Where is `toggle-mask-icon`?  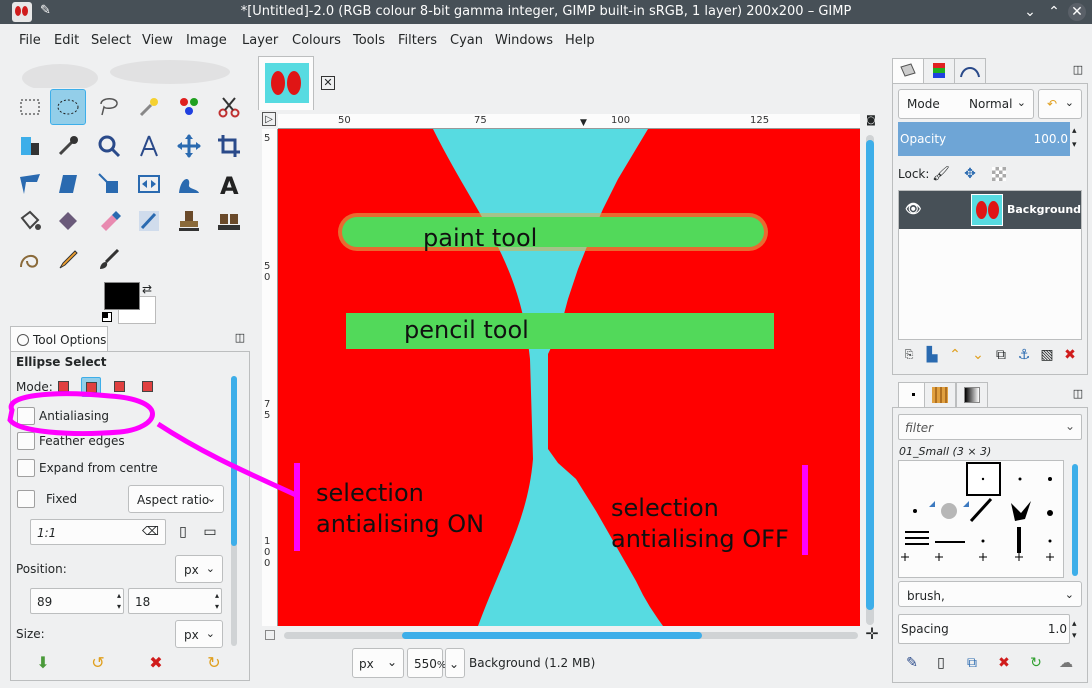
toggle-mask-icon is located at coordinates (270, 635).